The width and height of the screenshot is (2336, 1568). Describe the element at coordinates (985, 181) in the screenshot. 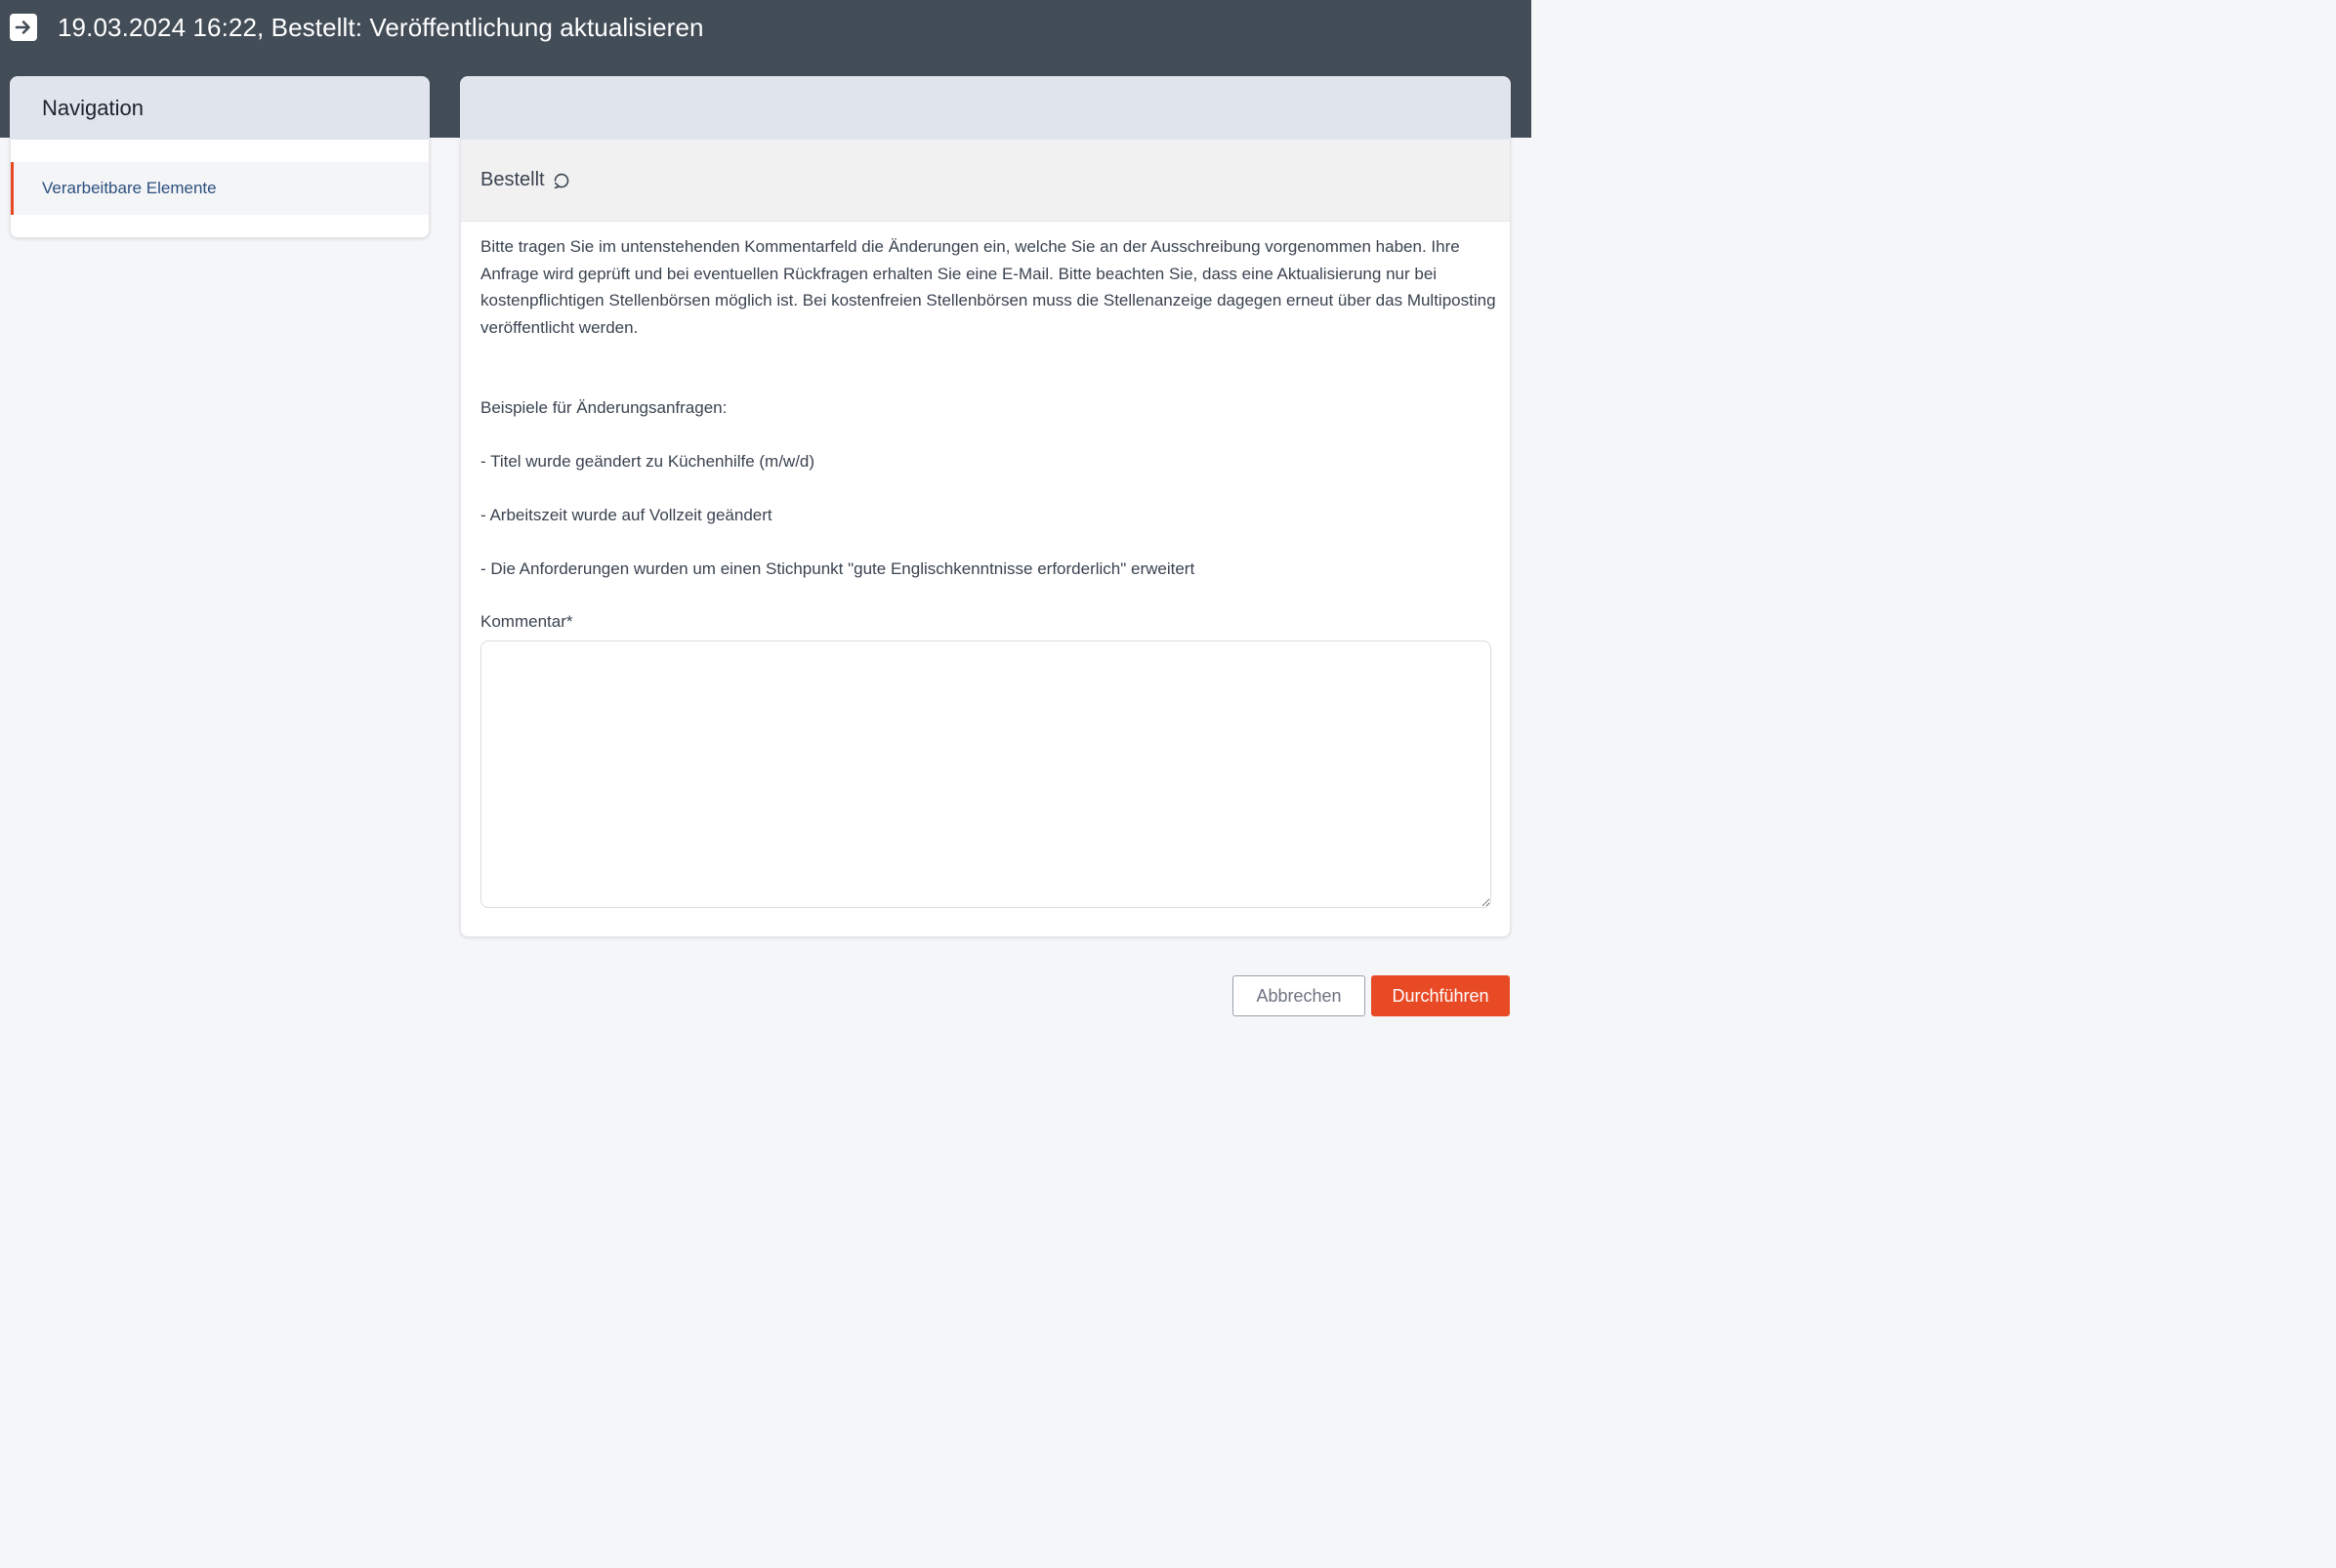

I see `status-bar: Bestellt` at that location.